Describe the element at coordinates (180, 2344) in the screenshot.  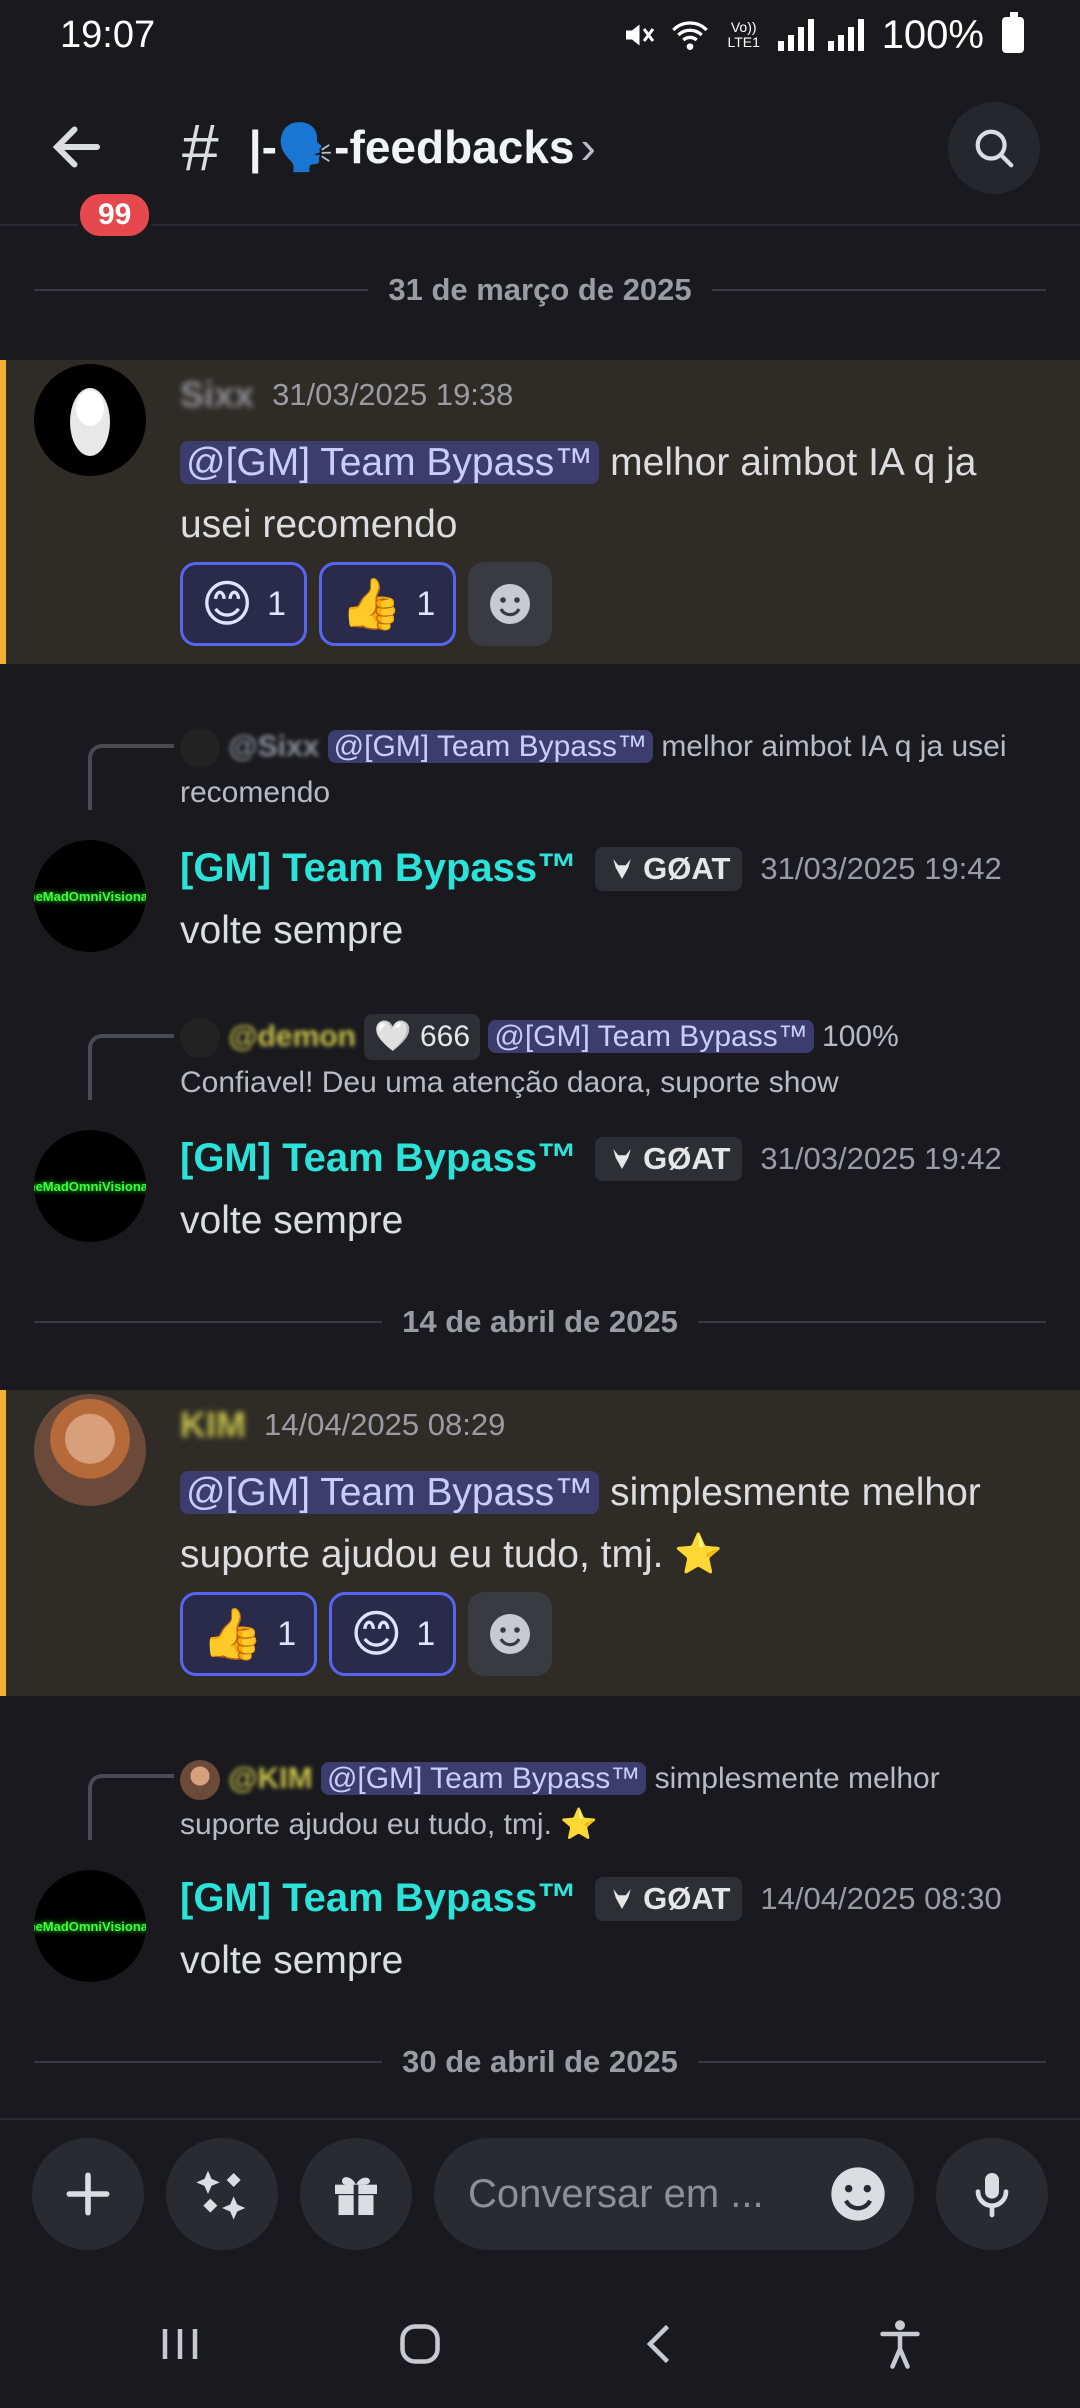
I see `recent-apps-icon` at that location.